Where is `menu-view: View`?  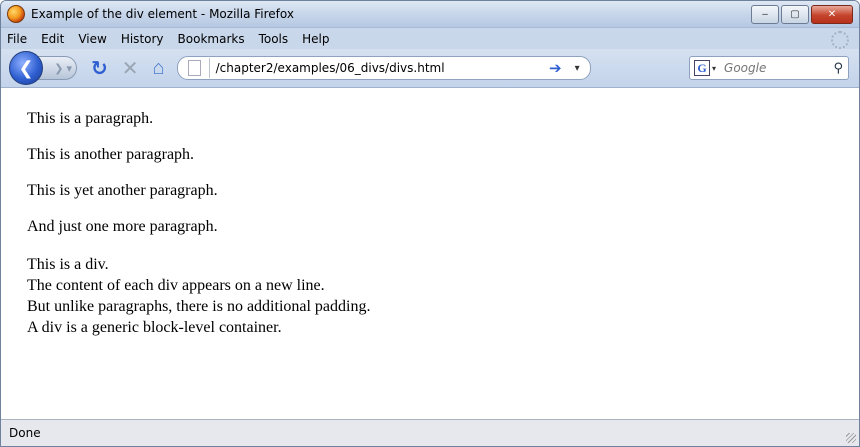 menu-view: View is located at coordinates (92, 39).